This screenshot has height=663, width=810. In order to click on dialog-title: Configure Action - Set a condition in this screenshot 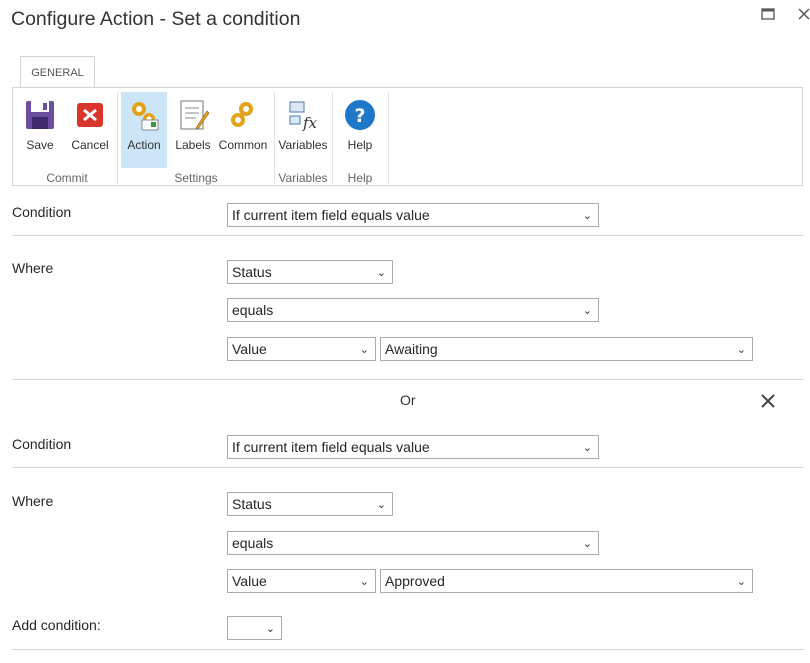, I will do `click(156, 19)`.